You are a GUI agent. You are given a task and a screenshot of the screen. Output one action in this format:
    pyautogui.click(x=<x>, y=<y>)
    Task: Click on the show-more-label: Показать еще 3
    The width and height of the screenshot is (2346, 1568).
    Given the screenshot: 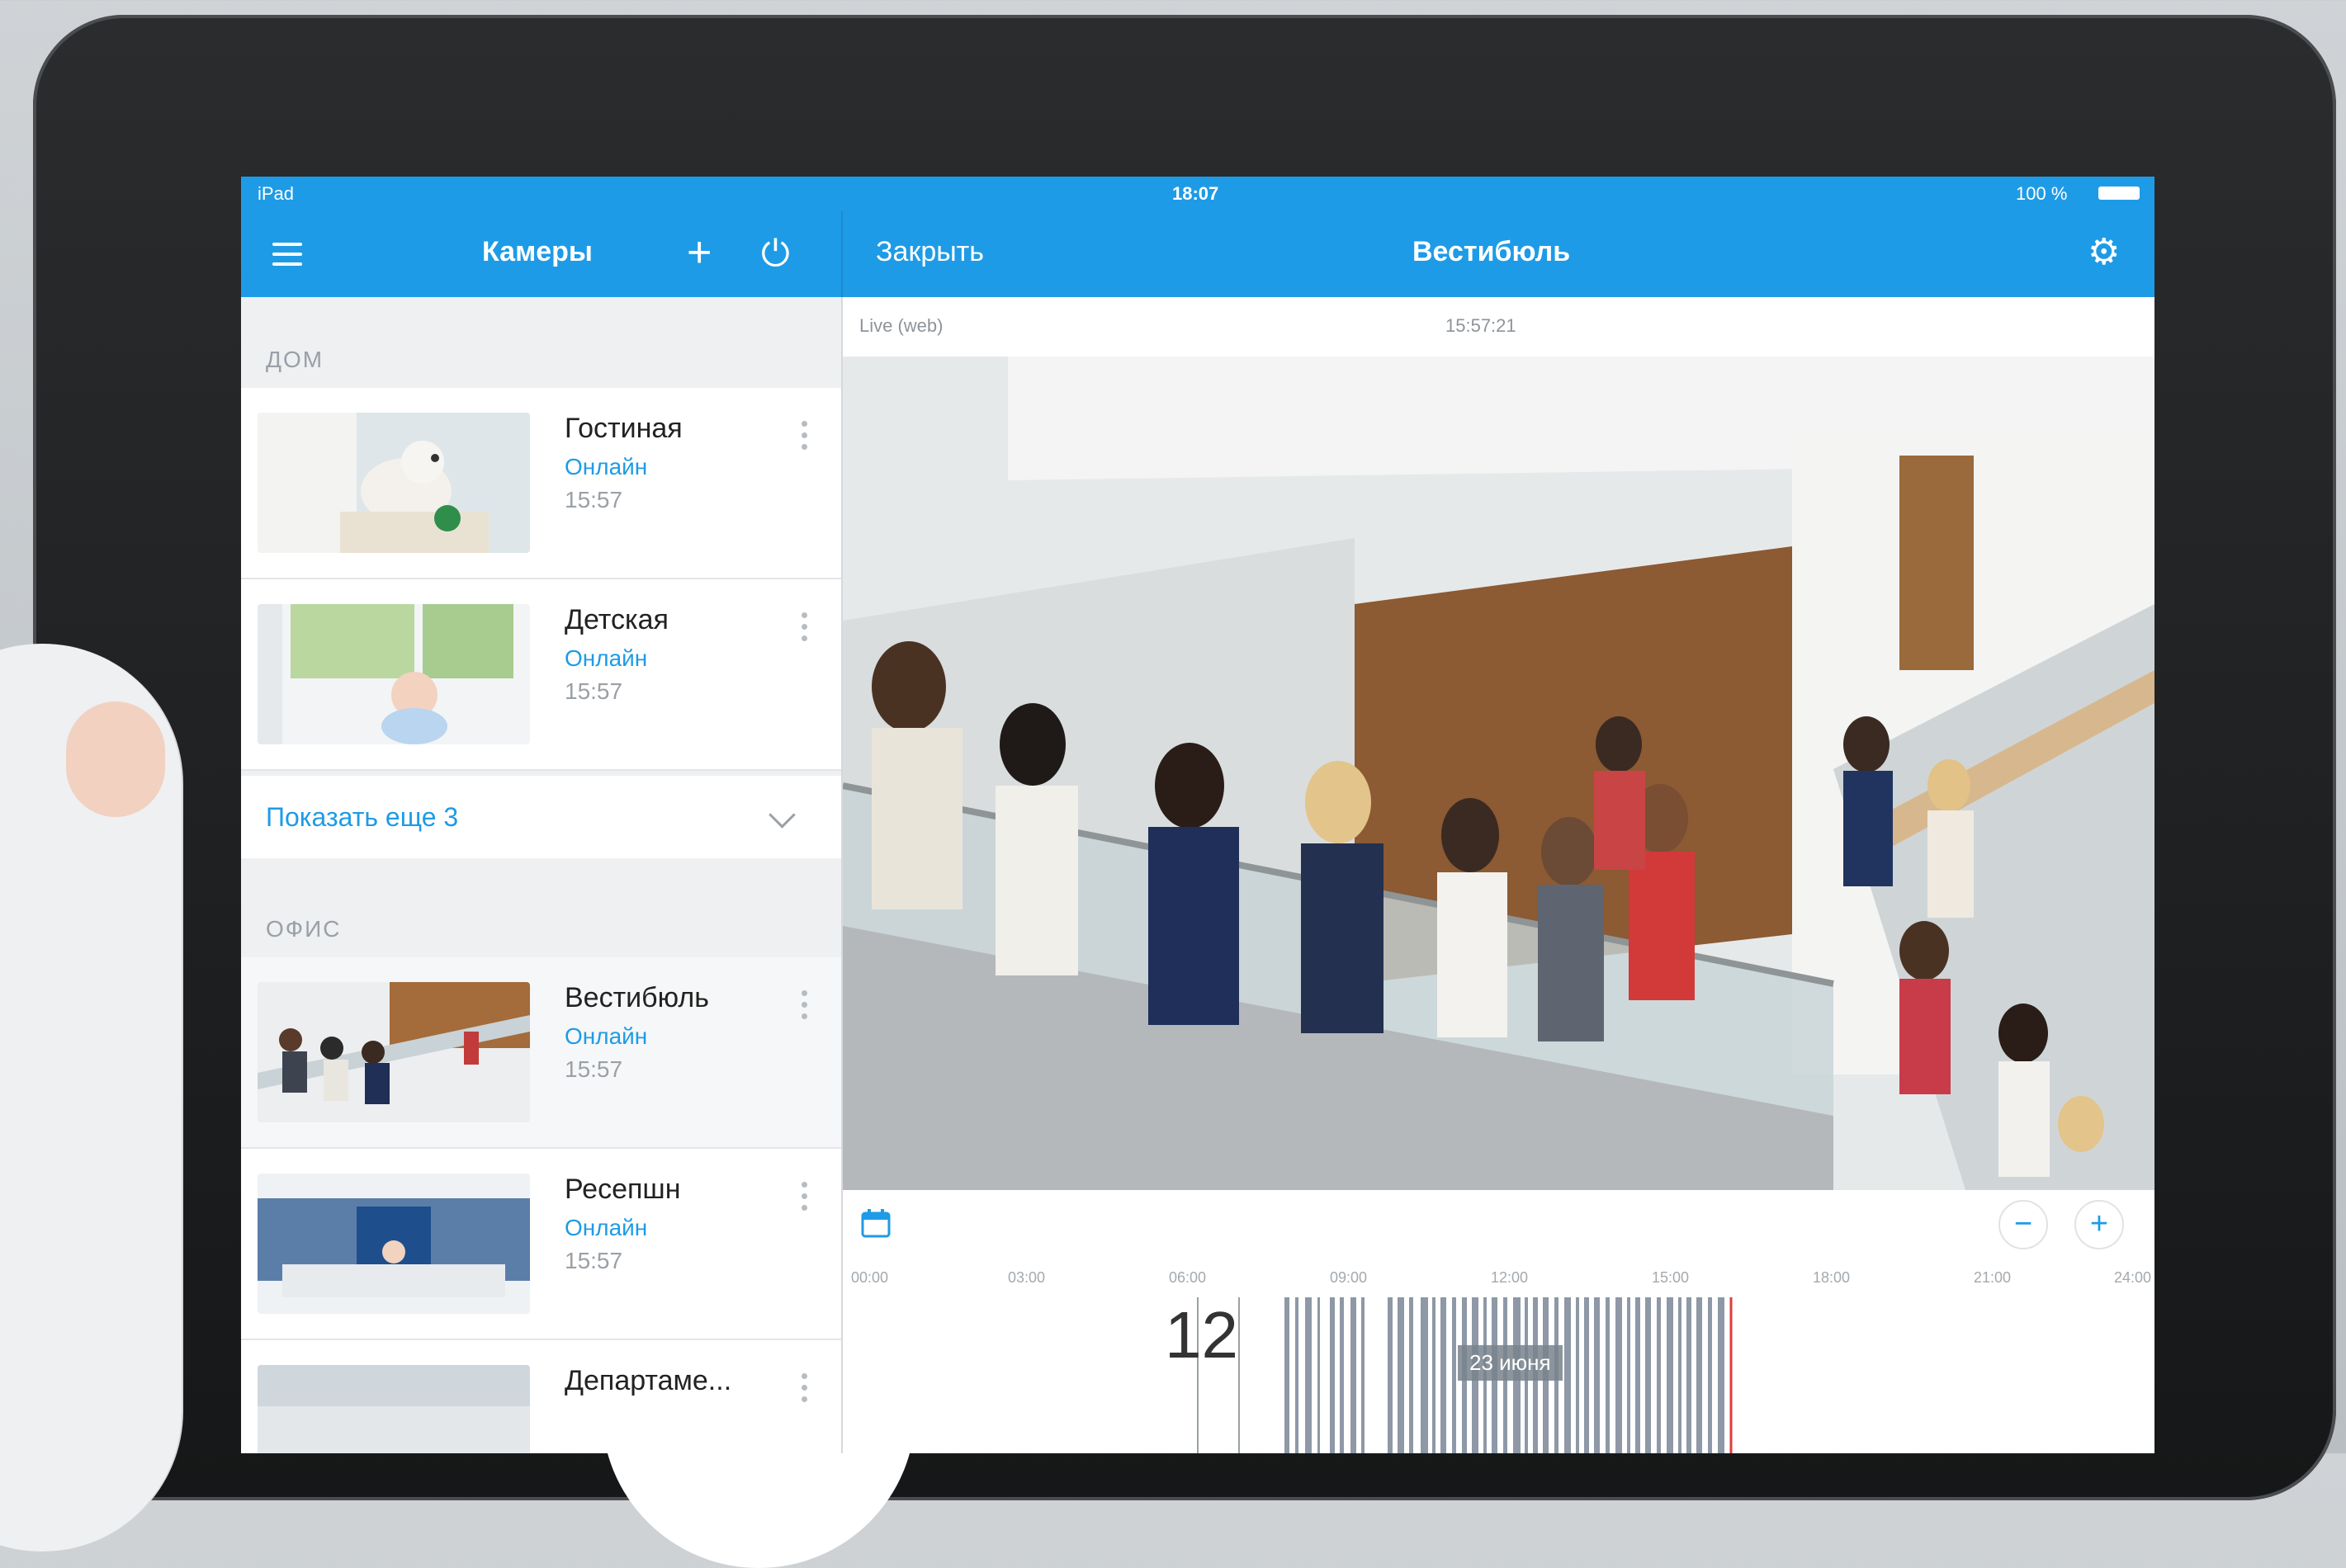 What is the action you would take?
    pyautogui.click(x=362, y=817)
    